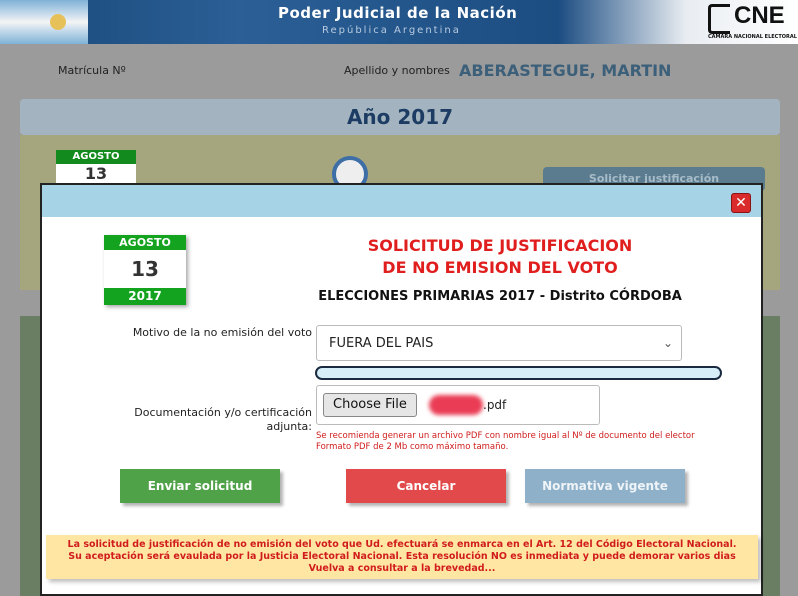  What do you see at coordinates (495, 405) in the screenshot?
I see `file-name: .pdf` at bounding box center [495, 405].